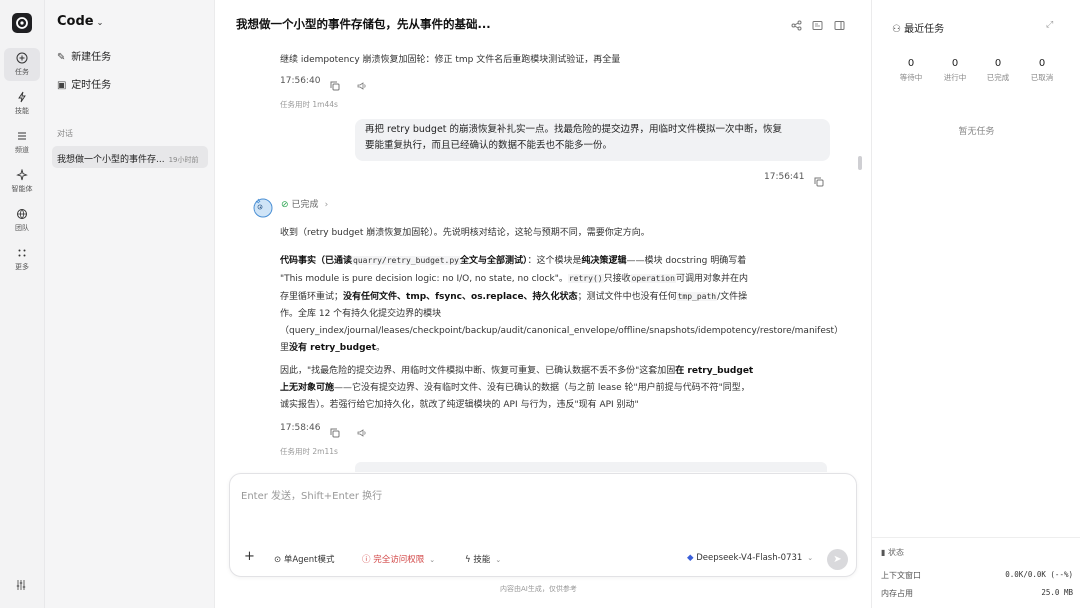 The image size is (1080, 608). What do you see at coordinates (22, 137) in the screenshot?
I see `list-icon` at bounding box center [22, 137].